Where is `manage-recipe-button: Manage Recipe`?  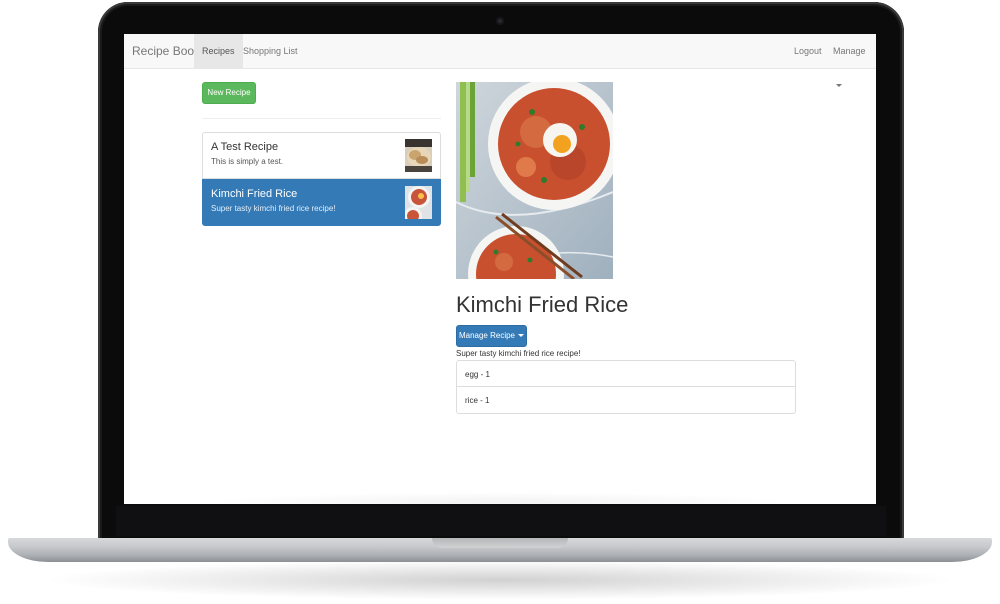
manage-recipe-button: Manage Recipe is located at coordinates (491, 336).